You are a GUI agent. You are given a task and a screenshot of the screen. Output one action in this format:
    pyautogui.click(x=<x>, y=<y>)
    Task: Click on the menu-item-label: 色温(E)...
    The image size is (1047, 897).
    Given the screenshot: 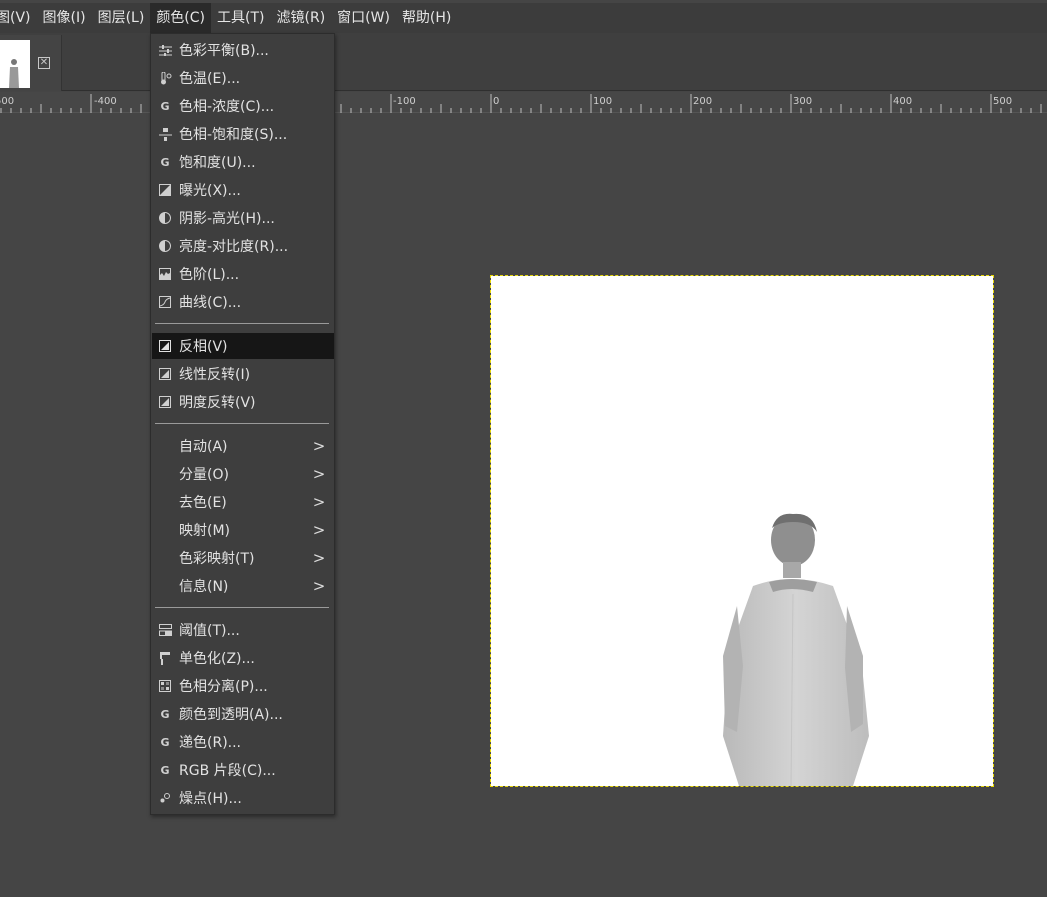 What is the action you would take?
    pyautogui.click(x=210, y=79)
    